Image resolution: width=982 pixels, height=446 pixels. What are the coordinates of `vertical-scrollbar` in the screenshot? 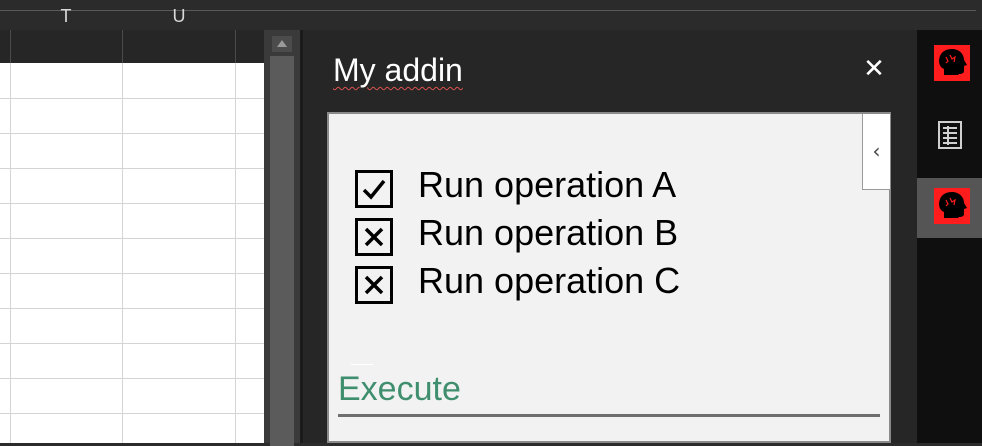 It's located at (282, 238).